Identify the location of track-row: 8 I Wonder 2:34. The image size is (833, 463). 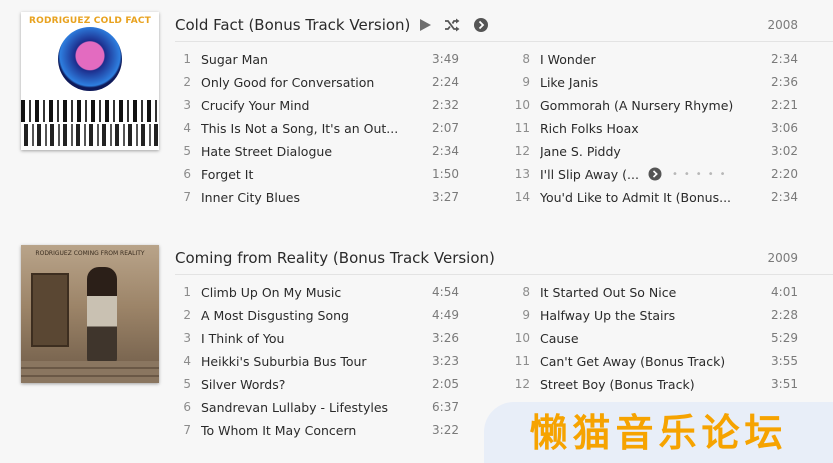
(664, 59).